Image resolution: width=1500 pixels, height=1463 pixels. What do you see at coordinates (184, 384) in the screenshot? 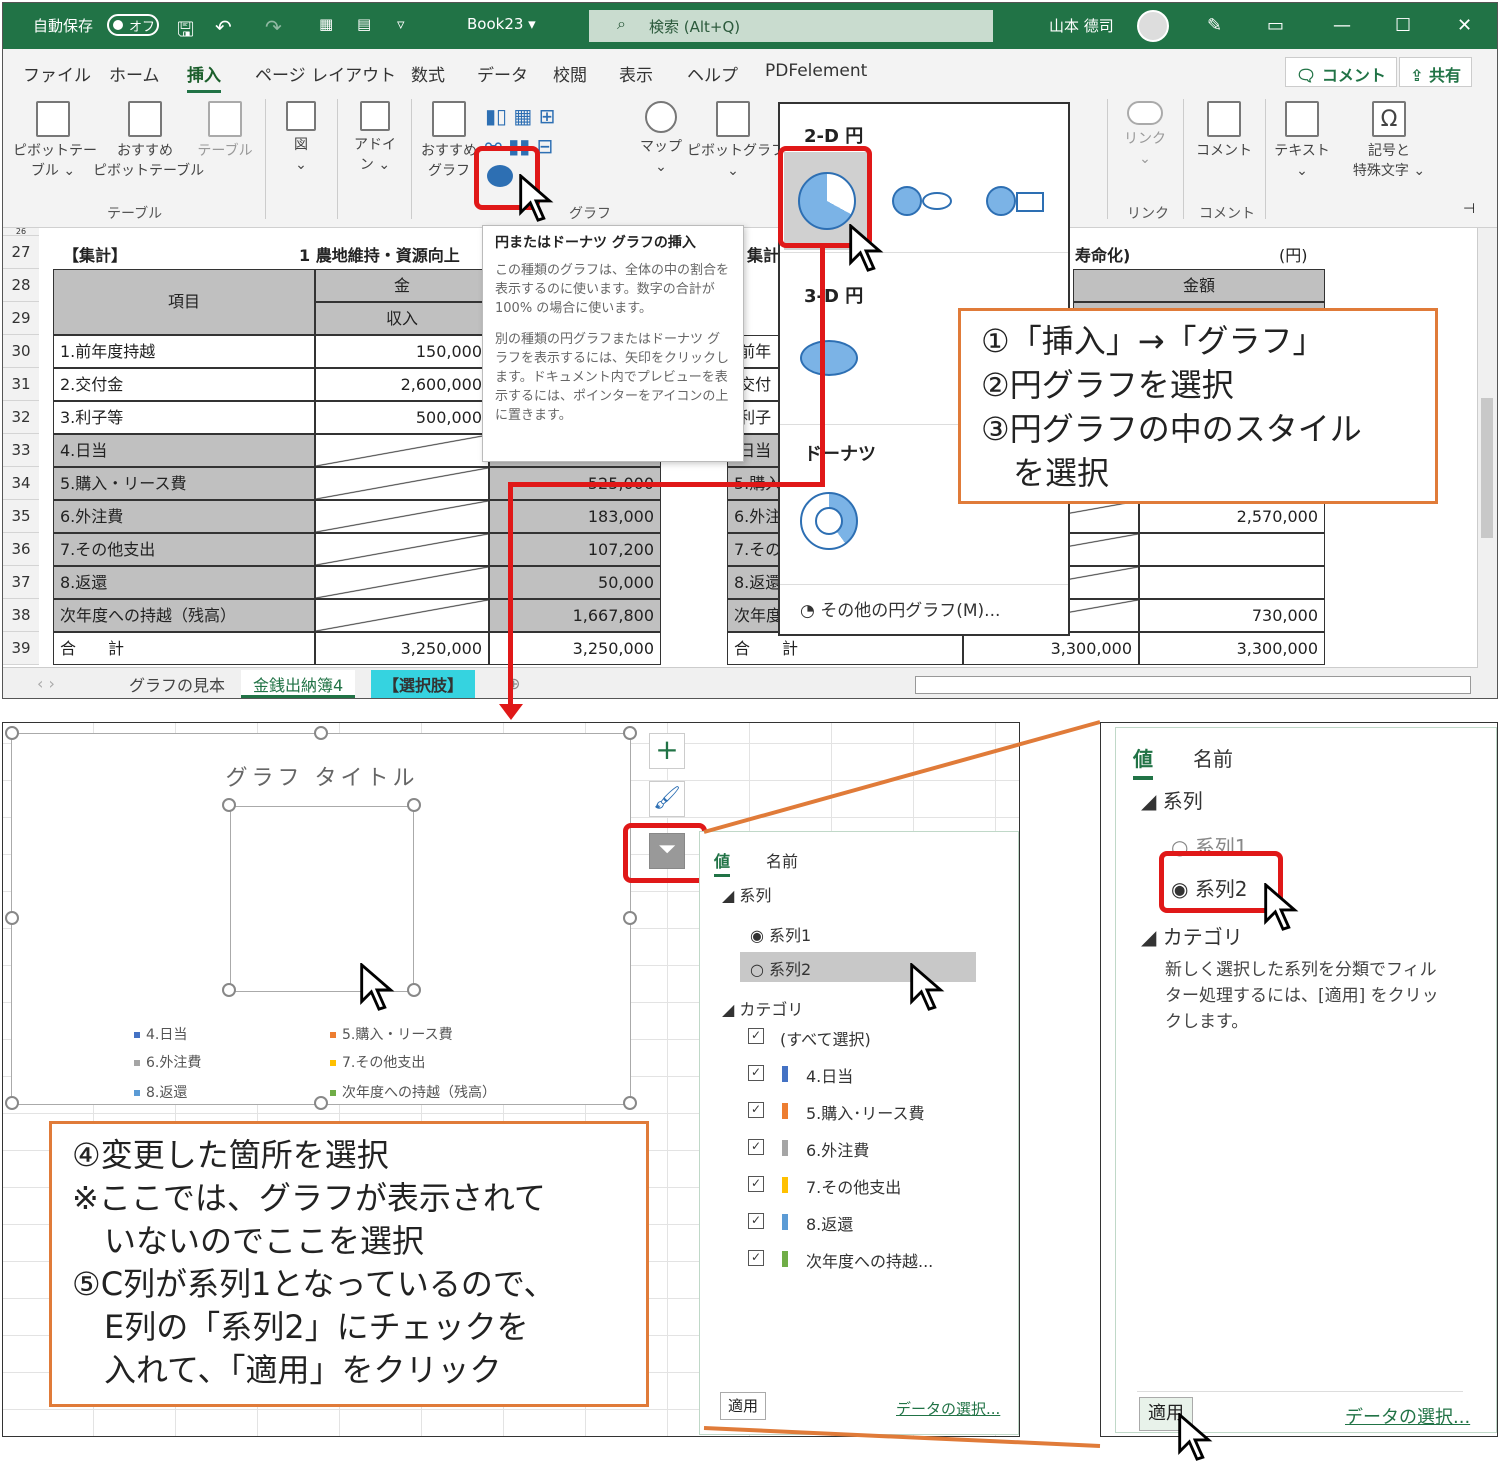
I see `item-cell: 2.交付金` at bounding box center [184, 384].